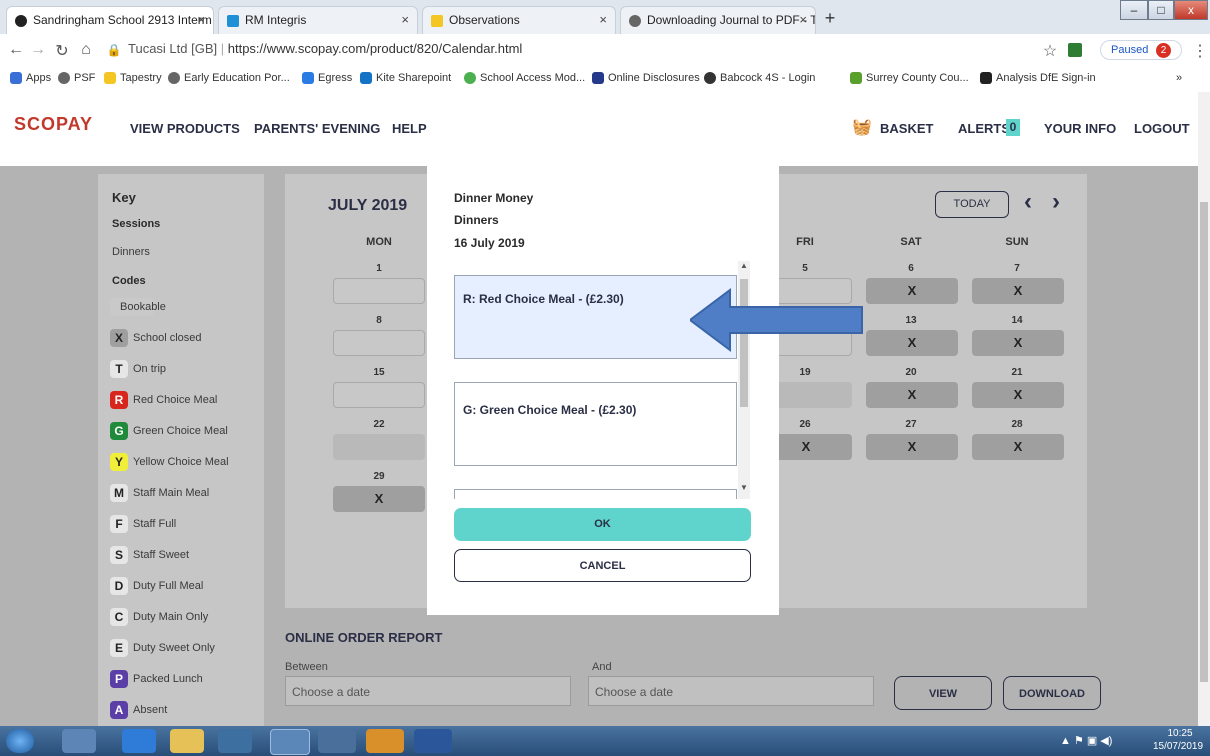 The height and width of the screenshot is (756, 1210). I want to click on bookmark-egress: Egress, so click(327, 78).